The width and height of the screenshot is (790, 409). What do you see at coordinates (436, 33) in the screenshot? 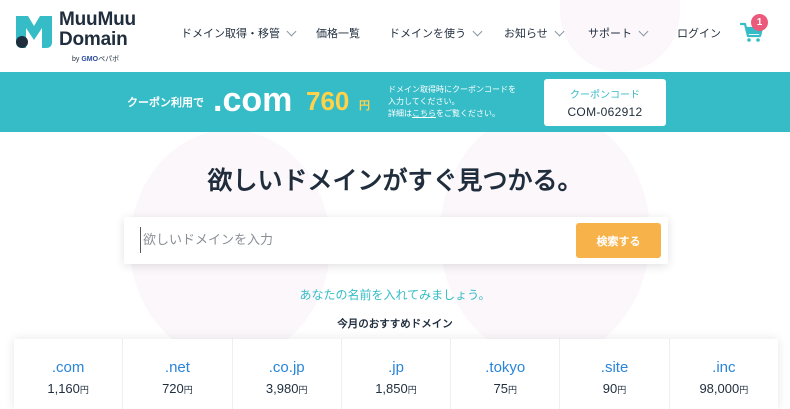
I see `nav-use-domain: ドメインを使う` at bounding box center [436, 33].